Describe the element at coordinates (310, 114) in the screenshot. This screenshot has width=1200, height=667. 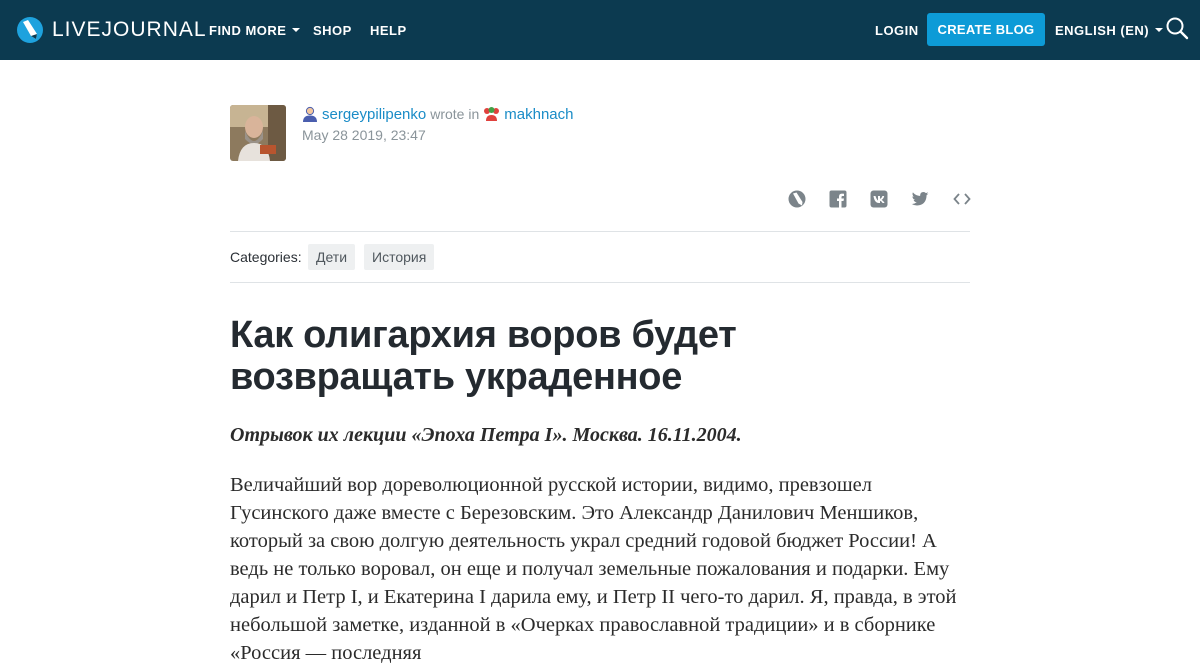
I see `user-icon` at that location.